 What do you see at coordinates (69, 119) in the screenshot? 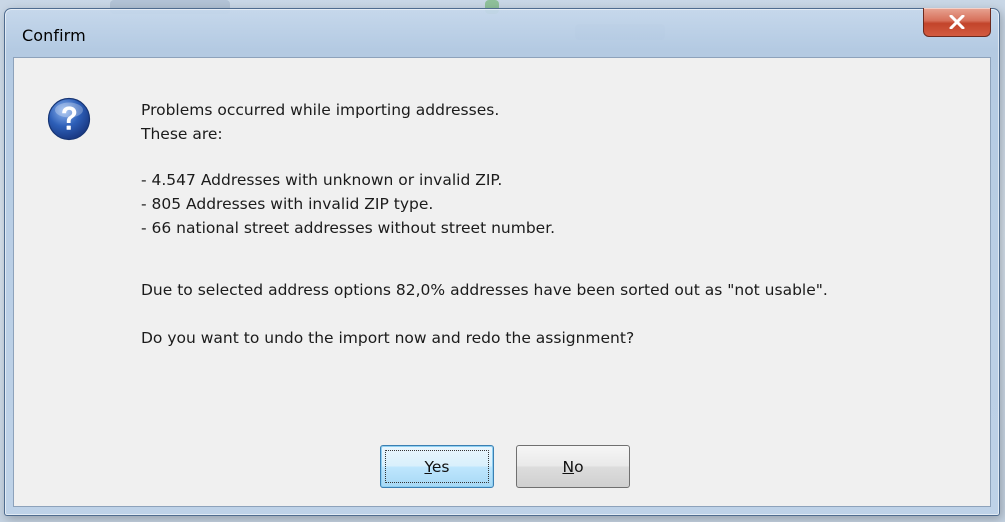
I see `question-icon` at bounding box center [69, 119].